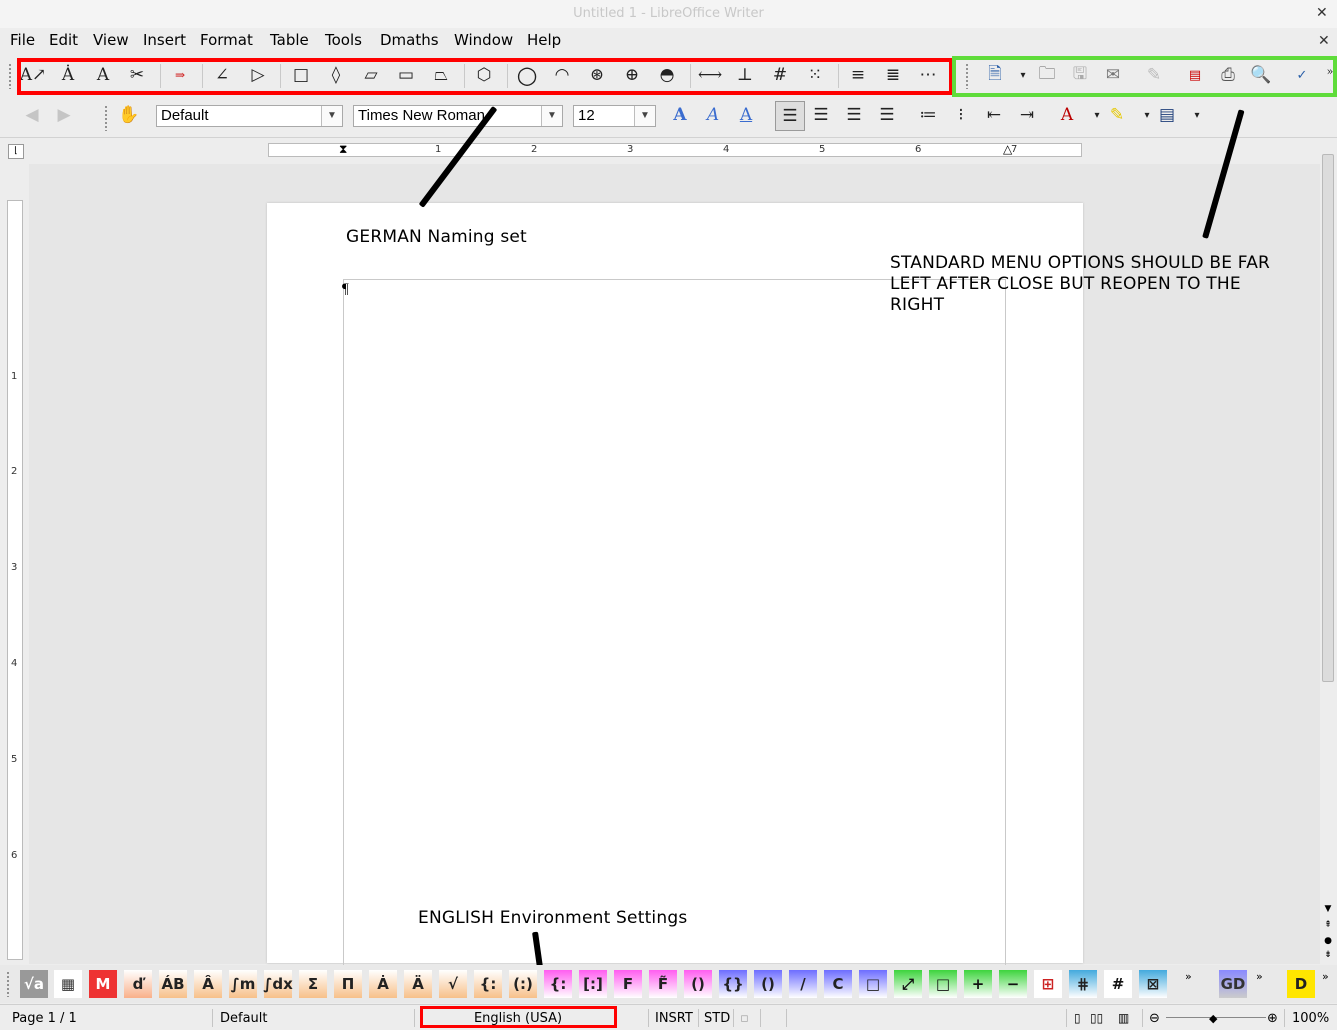 This screenshot has height=1030, width=1337. What do you see at coordinates (680, 115) in the screenshot?
I see `bold-icon: A` at bounding box center [680, 115].